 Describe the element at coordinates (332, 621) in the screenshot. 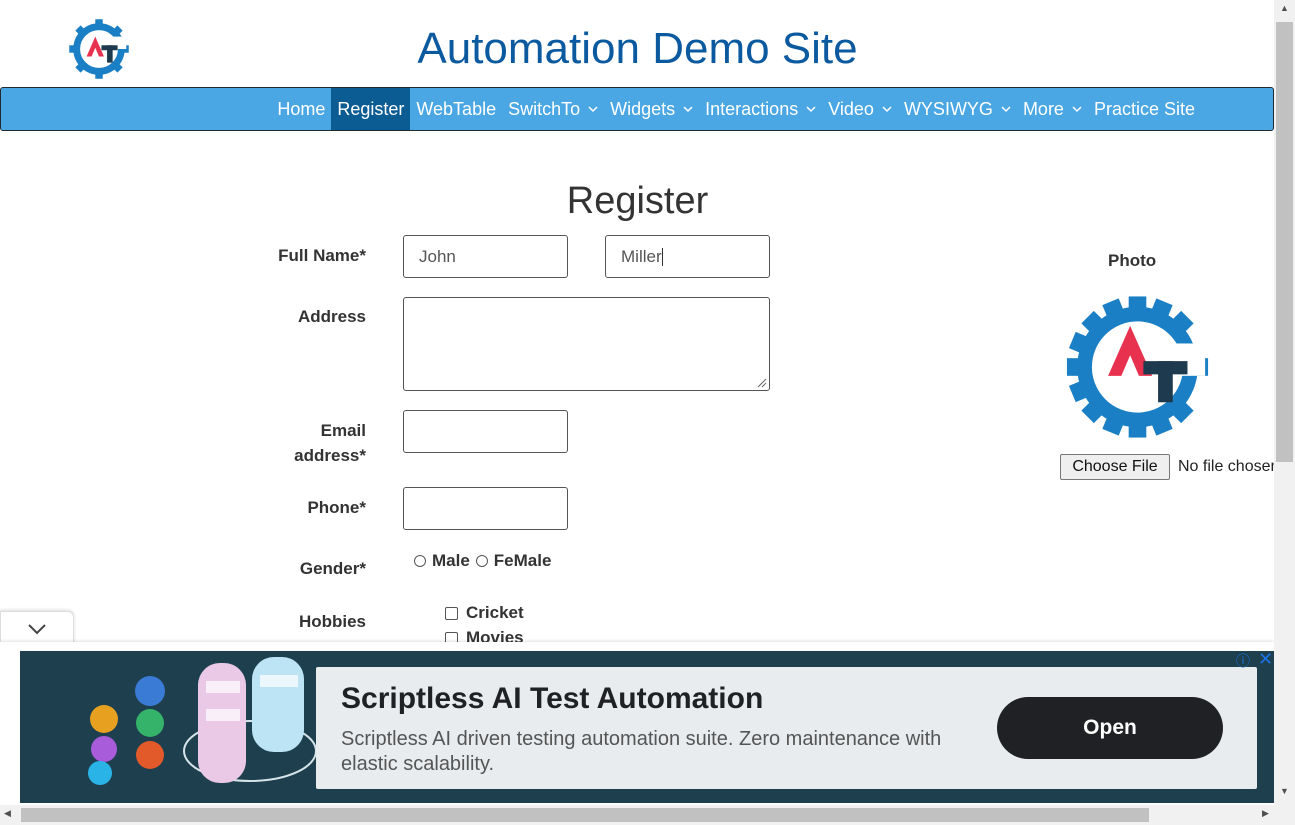

I see `hobbies-label: Hobbies` at that location.